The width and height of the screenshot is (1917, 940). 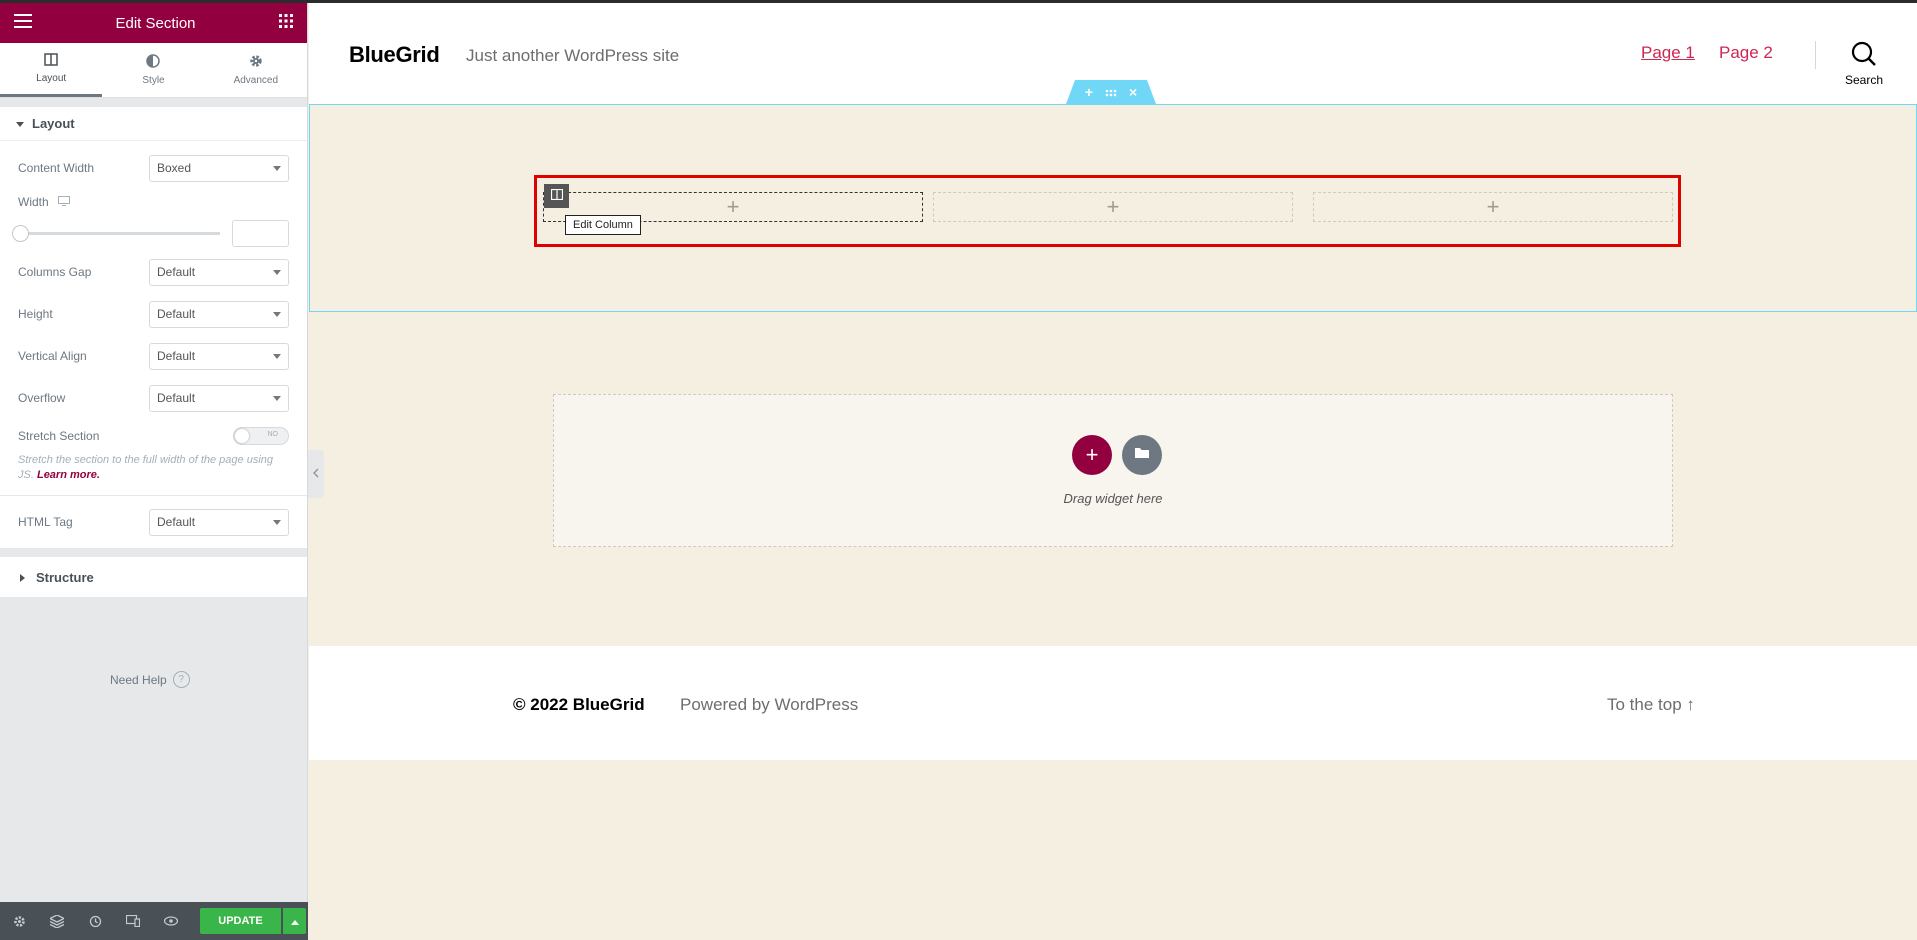 What do you see at coordinates (1864, 64) in the screenshot?
I see `search-toggle: Search` at bounding box center [1864, 64].